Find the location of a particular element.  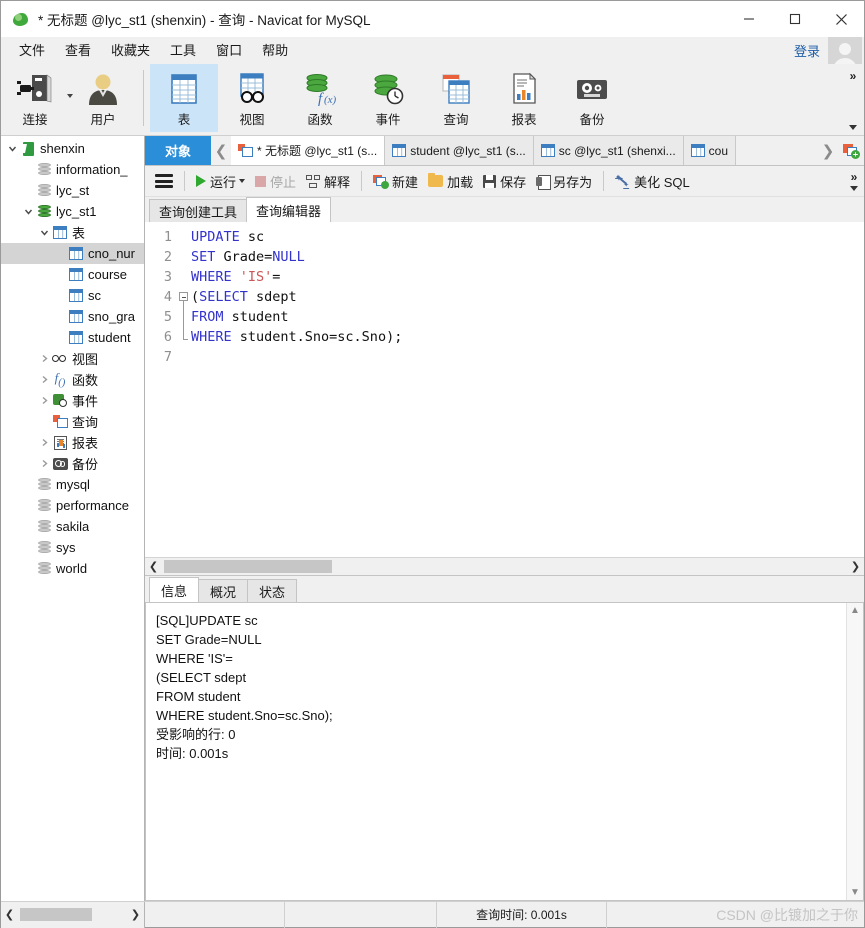

ribbon-report-button: 报表 is located at coordinates (524, 98).